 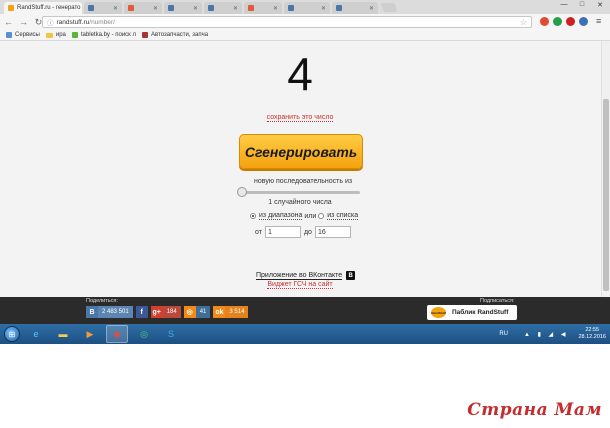 What do you see at coordinates (8, 22) in the screenshot?
I see `back-arrow-icon: ←` at bounding box center [8, 22].